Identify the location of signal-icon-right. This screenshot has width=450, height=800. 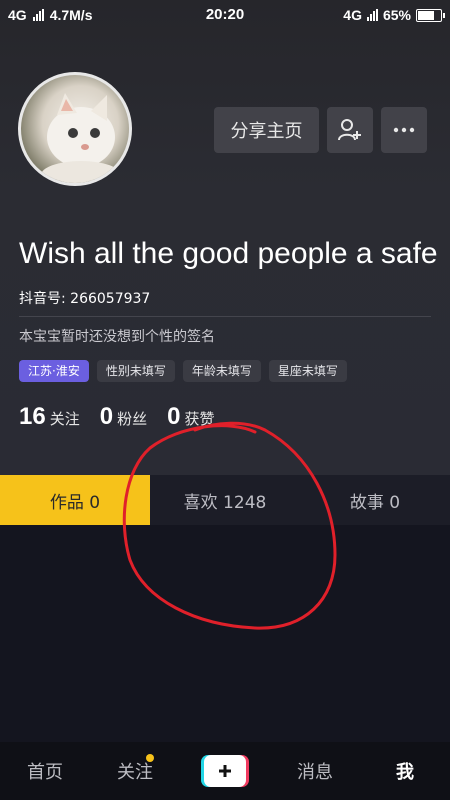
(372, 15).